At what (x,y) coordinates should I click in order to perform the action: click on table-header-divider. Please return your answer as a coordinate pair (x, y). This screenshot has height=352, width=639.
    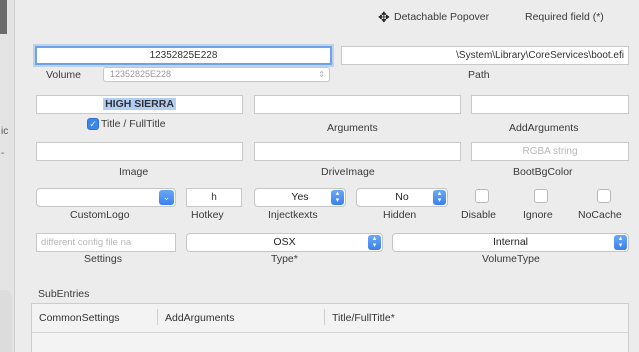
    Looking at the image, I should click on (330, 332).